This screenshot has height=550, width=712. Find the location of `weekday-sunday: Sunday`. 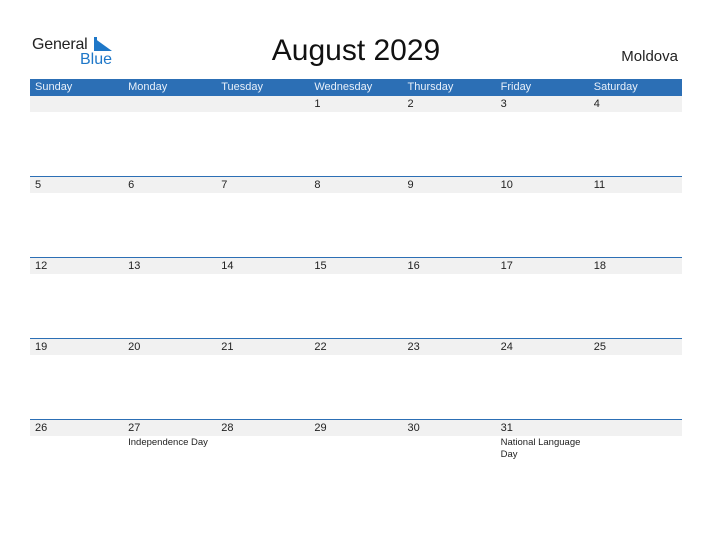

weekday-sunday: Sunday is located at coordinates (54, 87).